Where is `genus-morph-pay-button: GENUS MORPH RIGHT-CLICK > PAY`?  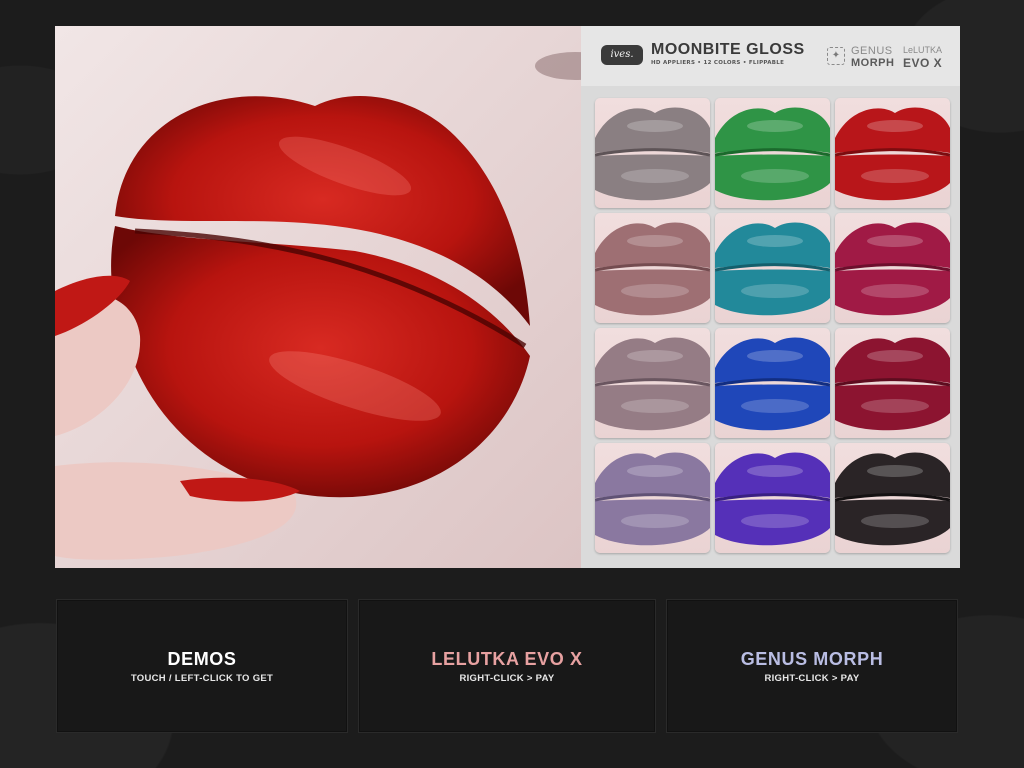
genus-morph-pay-button: GENUS MORPH RIGHT-CLICK > PAY is located at coordinates (812, 666).